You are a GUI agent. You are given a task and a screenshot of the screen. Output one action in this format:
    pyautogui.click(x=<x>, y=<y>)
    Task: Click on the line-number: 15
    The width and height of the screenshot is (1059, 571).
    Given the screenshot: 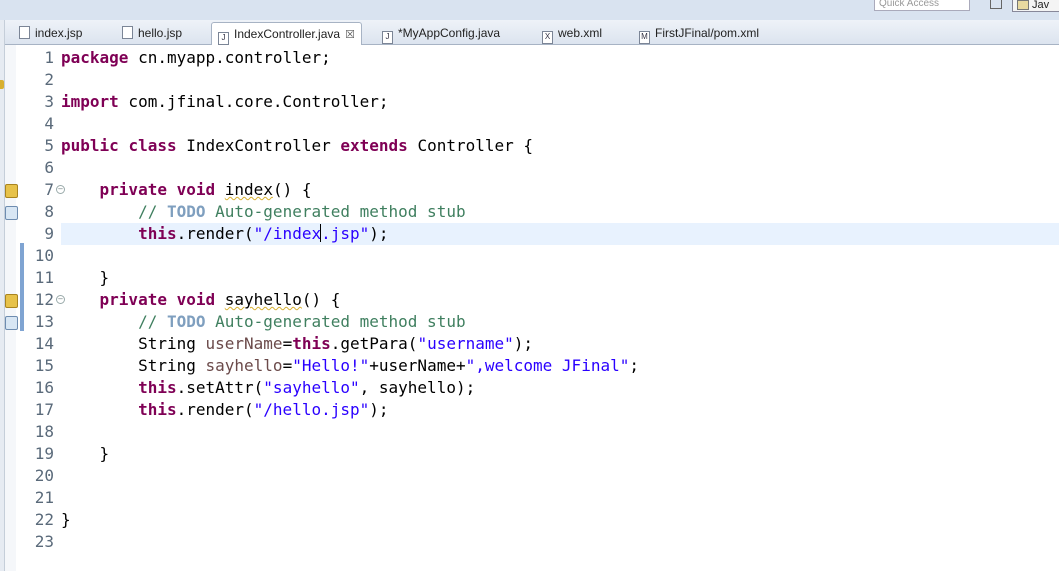 What is the action you would take?
    pyautogui.click(x=44, y=365)
    